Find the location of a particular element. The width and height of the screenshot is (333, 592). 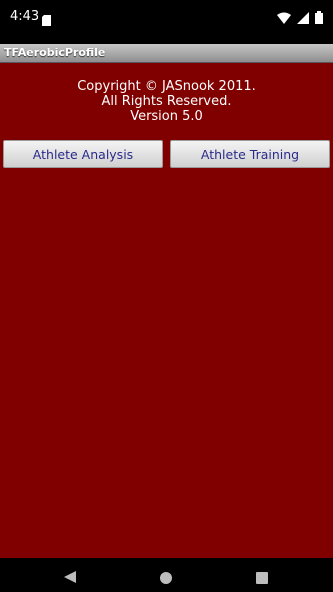

home-icon is located at coordinates (166, 578).